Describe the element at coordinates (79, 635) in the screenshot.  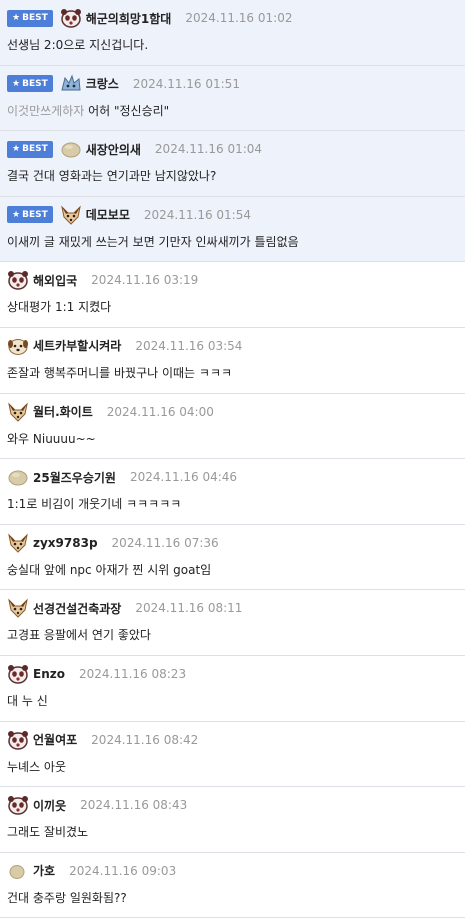
I see `comment-main-text: 고경표 응팔에서 연기 좋았다` at that location.